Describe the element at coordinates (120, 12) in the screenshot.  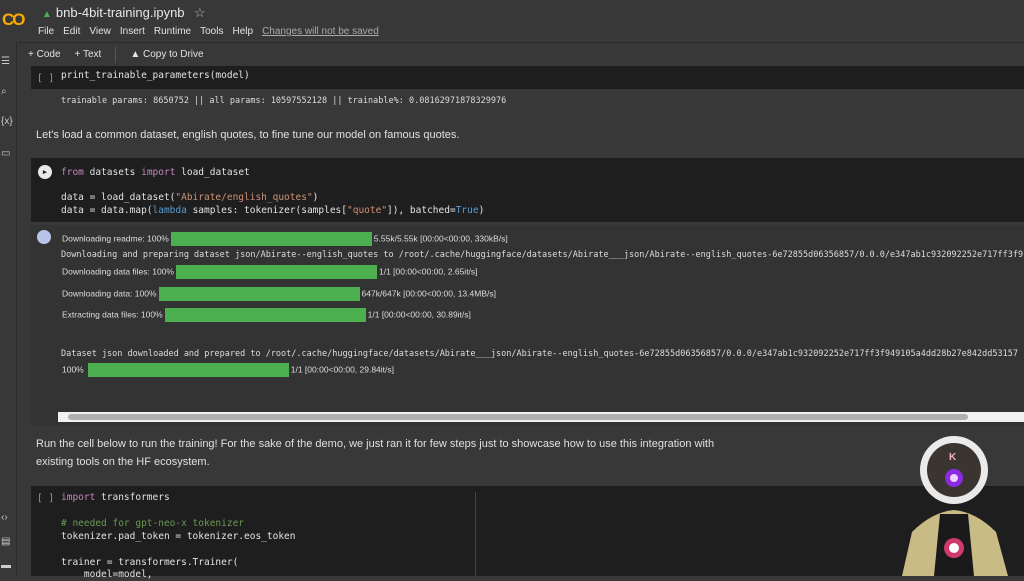
I see `title-text: bnb-4bit-training.ipynb` at that location.